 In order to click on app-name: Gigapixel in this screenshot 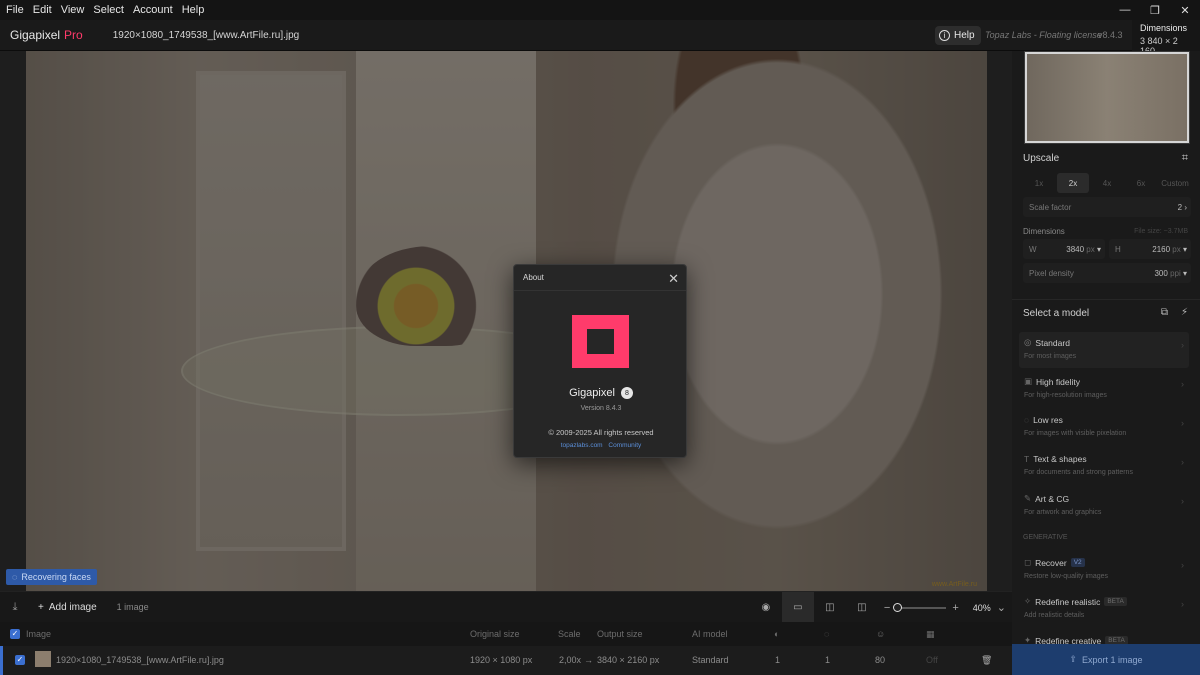, I will do `click(35, 35)`.